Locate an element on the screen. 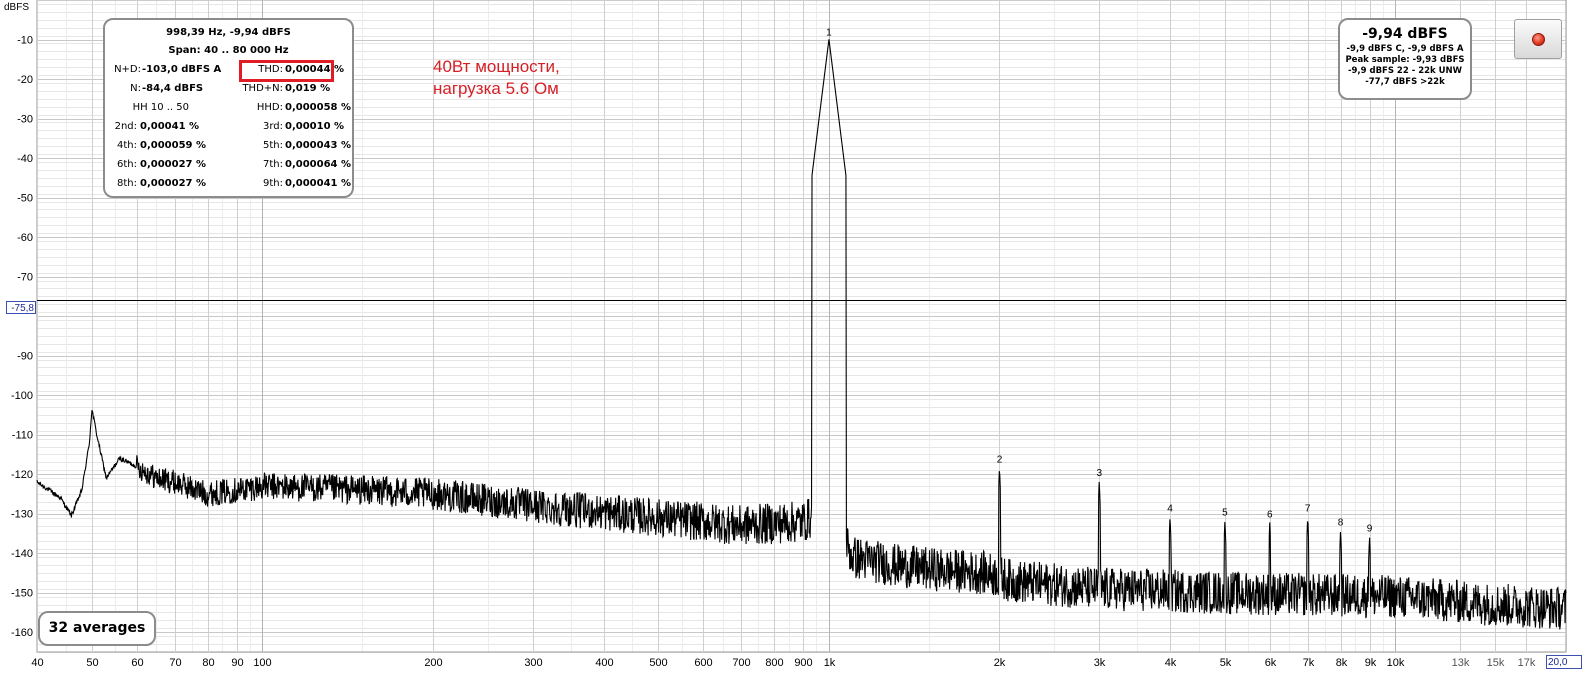 The image size is (1586, 680). x-tick-label: 600 is located at coordinates (703, 663).